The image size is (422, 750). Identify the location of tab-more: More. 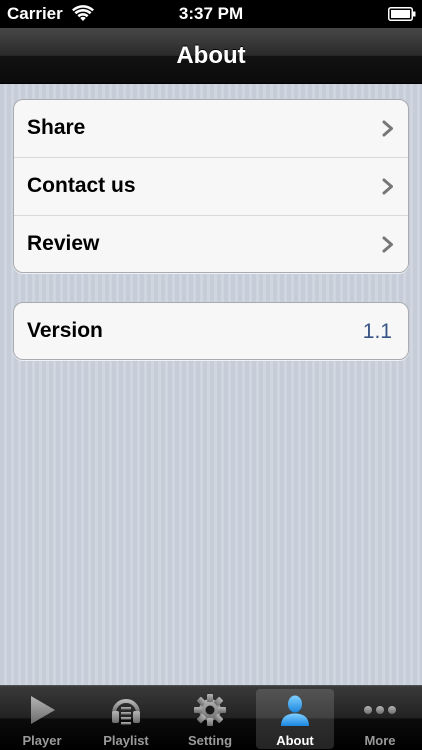
(380, 718).